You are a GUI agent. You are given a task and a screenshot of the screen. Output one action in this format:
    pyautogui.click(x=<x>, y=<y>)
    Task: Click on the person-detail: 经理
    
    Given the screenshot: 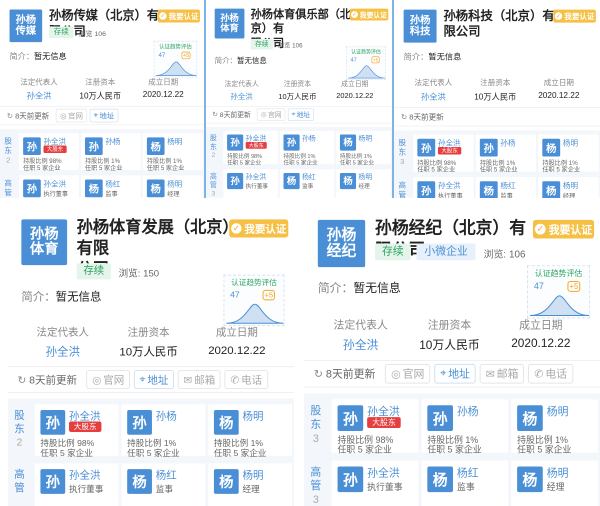 What is the action you would take?
    pyautogui.click(x=569, y=195)
    